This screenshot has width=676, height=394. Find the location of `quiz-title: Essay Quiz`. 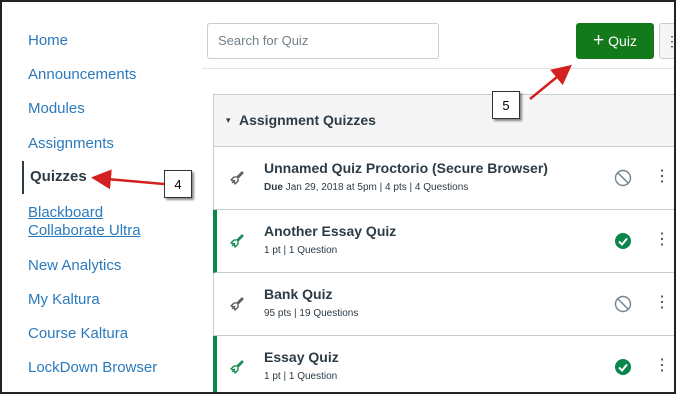

quiz-title: Essay Quiz is located at coordinates (301, 357).